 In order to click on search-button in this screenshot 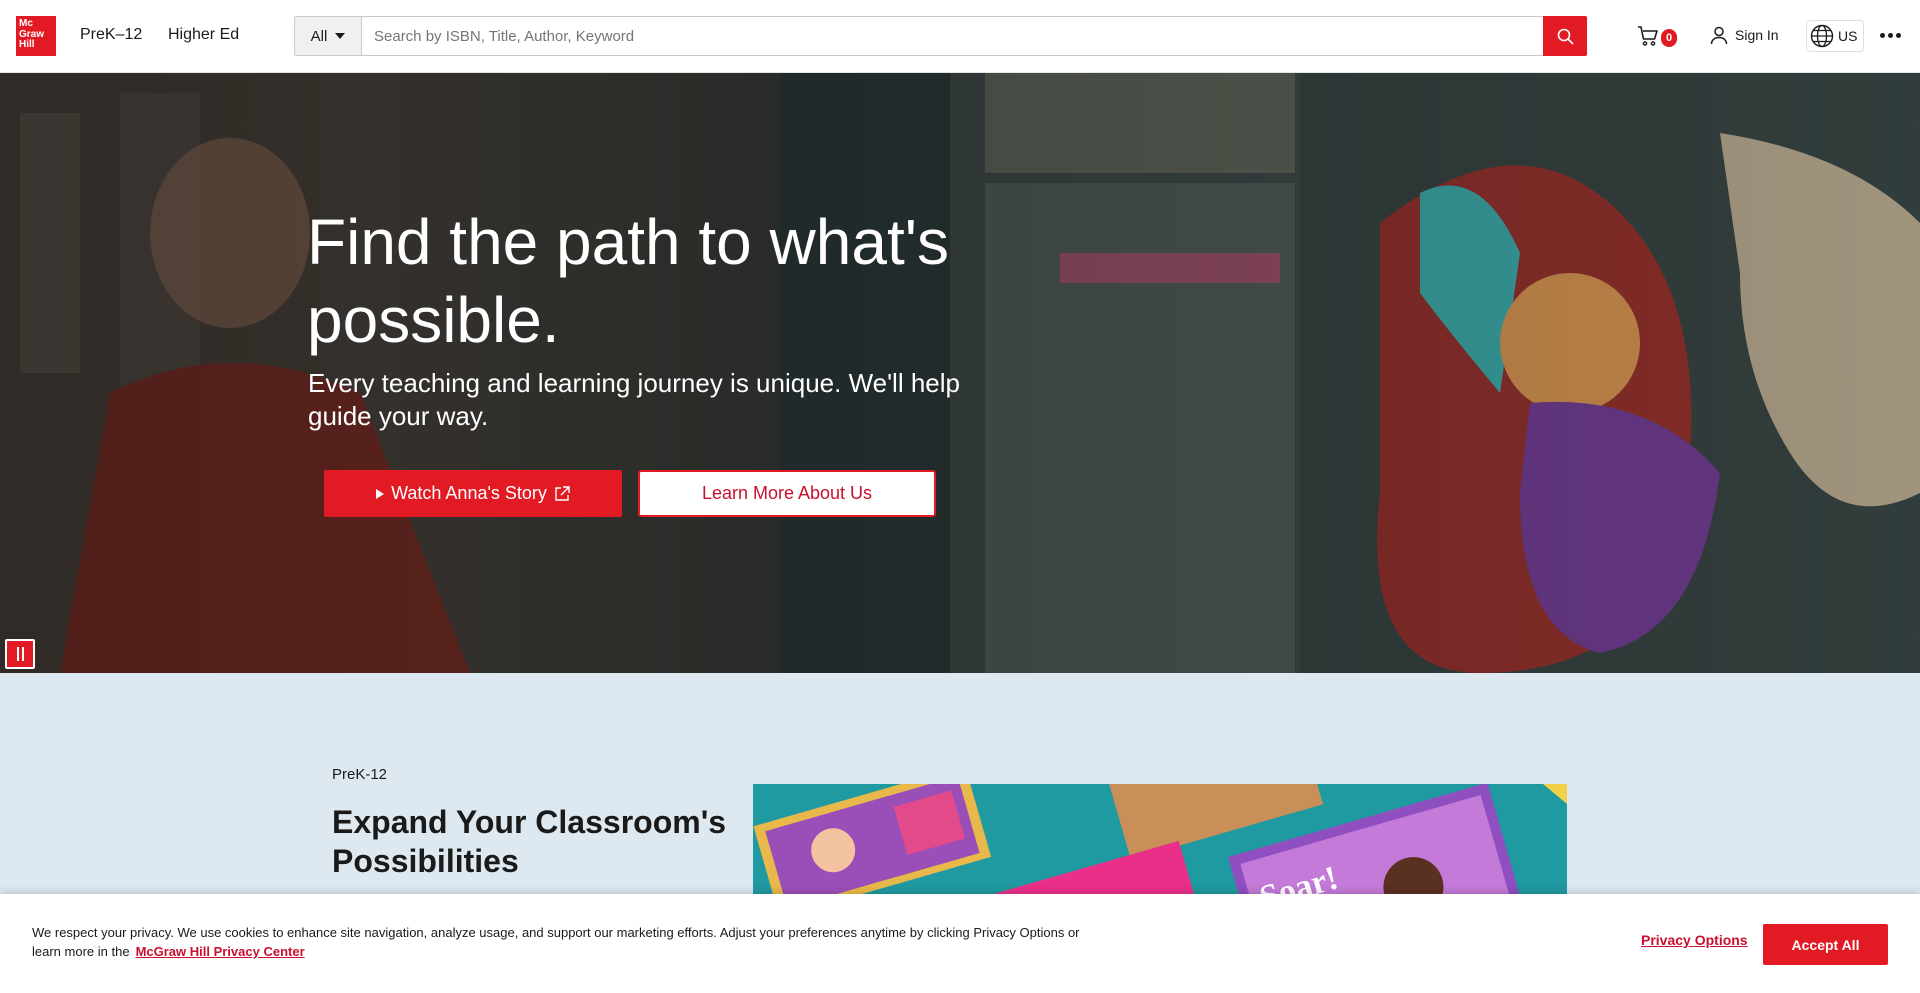, I will do `click(1565, 36)`.